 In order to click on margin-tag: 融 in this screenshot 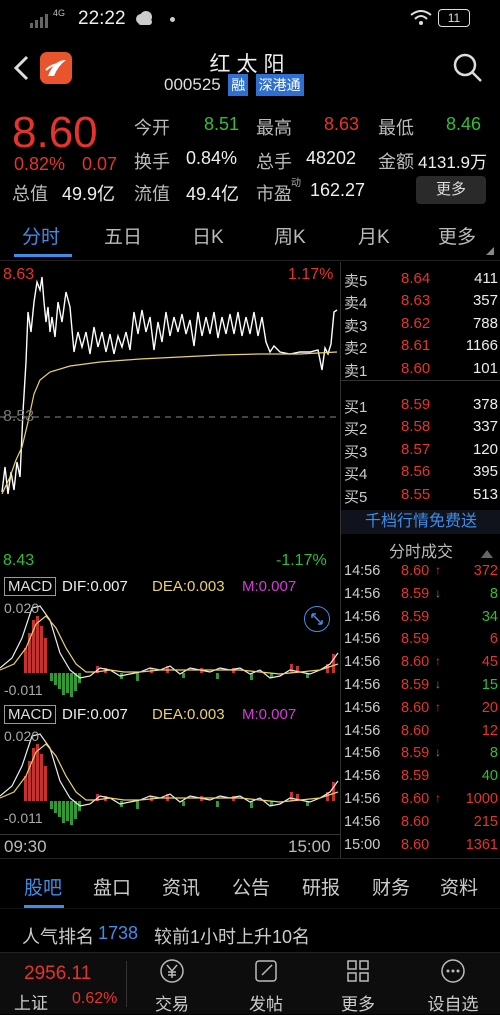, I will do `click(238, 85)`.